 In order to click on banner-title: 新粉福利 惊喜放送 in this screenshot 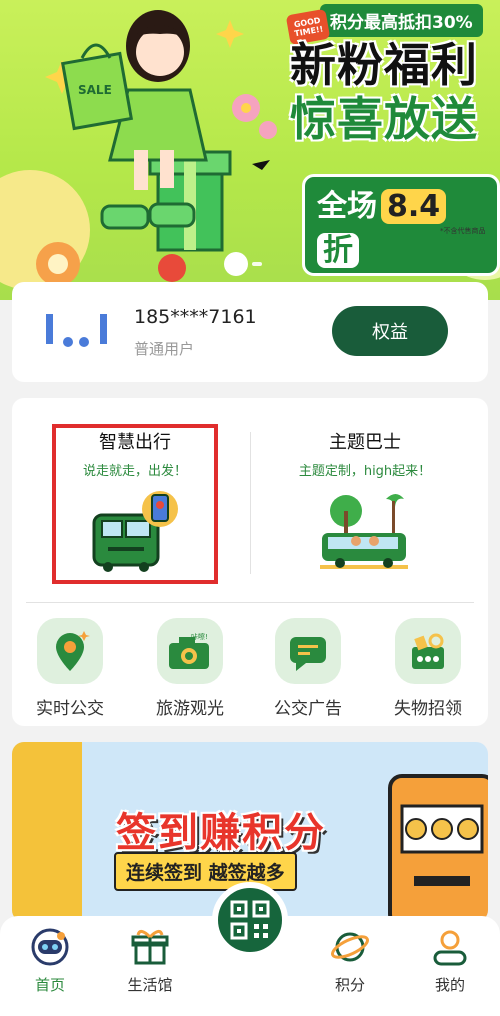, I will do `click(384, 92)`.